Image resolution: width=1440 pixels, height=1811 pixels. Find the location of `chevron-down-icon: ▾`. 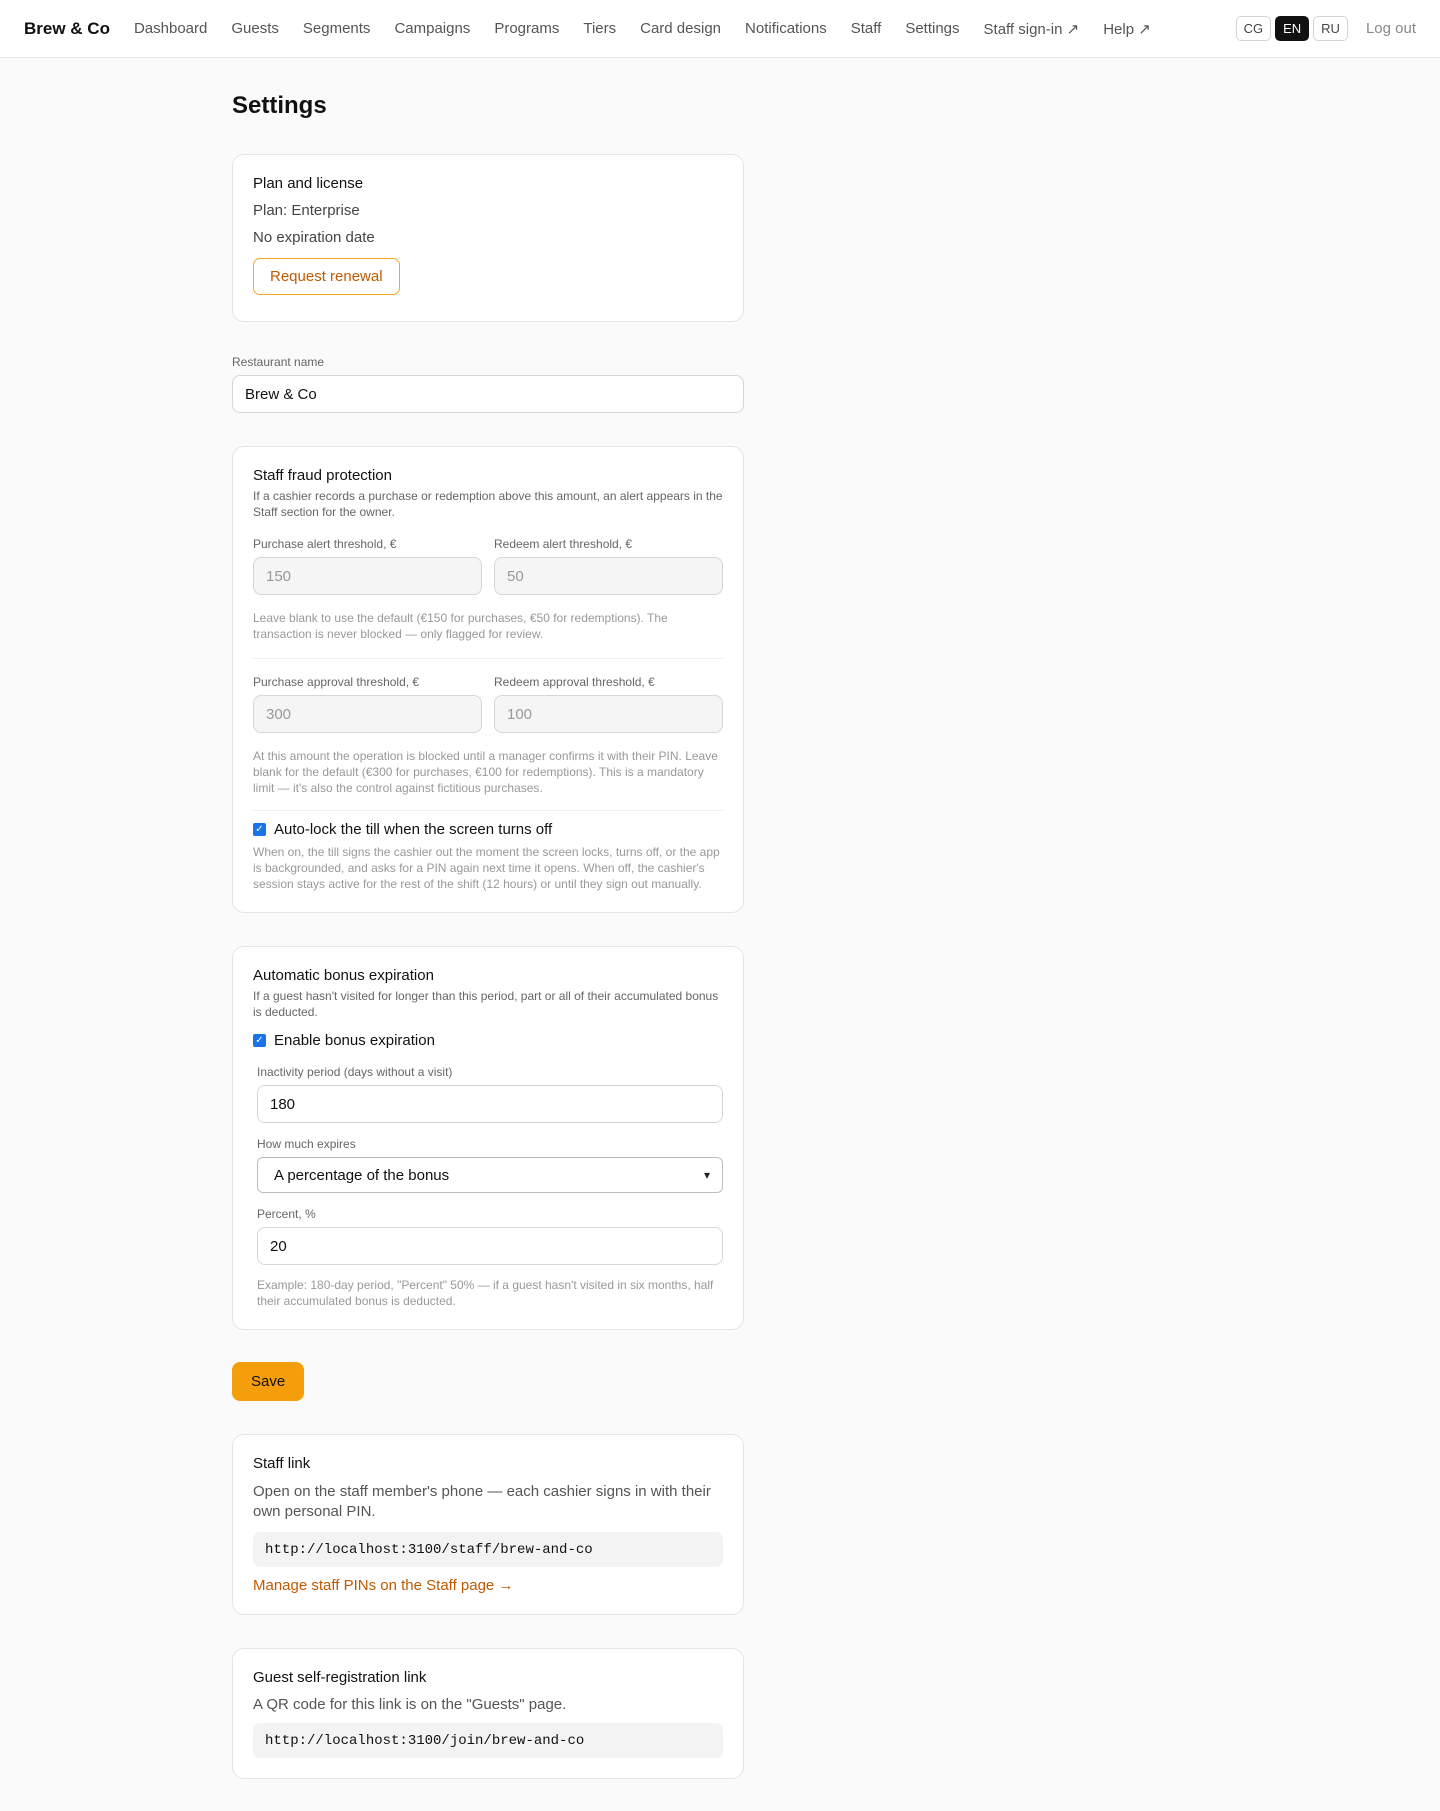

chevron-down-icon: ▾ is located at coordinates (706, 1175).